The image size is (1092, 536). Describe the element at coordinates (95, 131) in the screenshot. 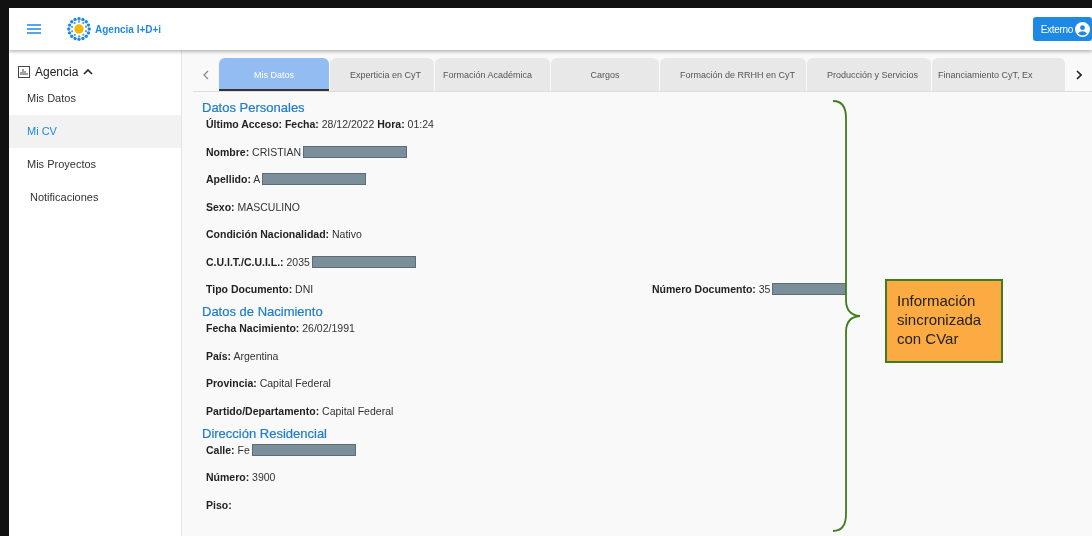

I see `sidebar-item: Mi CV` at that location.